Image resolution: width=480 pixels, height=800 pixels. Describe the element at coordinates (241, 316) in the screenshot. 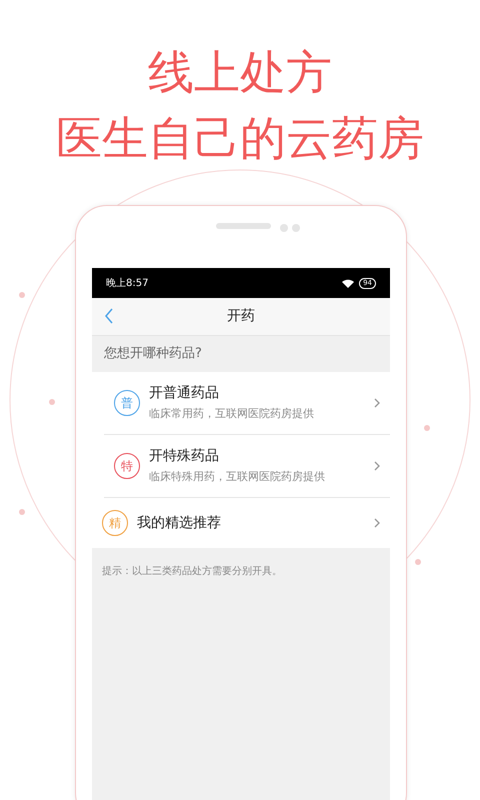

I see `nav-title: 开药` at that location.